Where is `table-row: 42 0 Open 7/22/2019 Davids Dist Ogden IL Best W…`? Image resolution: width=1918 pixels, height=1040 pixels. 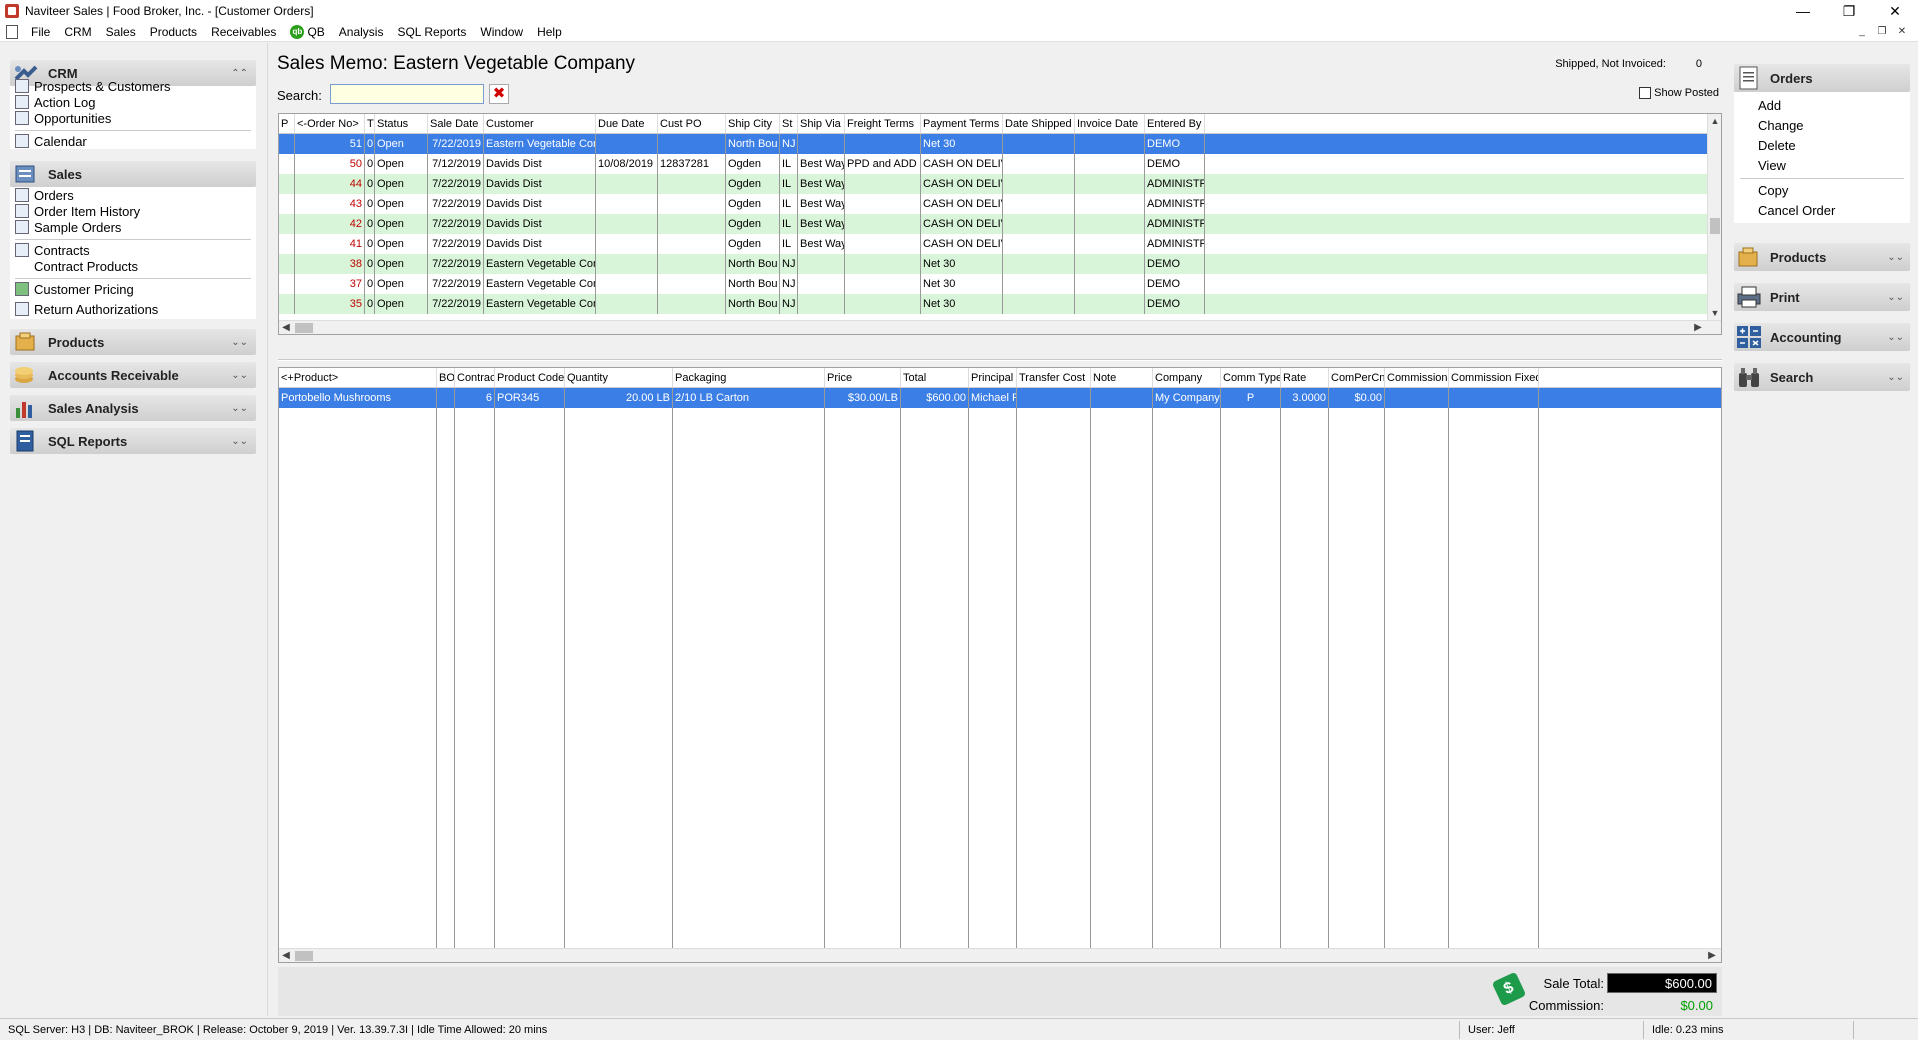 table-row: 42 0 Open 7/22/2019 Davids Dist Ogden IL Best W… is located at coordinates (993, 224).